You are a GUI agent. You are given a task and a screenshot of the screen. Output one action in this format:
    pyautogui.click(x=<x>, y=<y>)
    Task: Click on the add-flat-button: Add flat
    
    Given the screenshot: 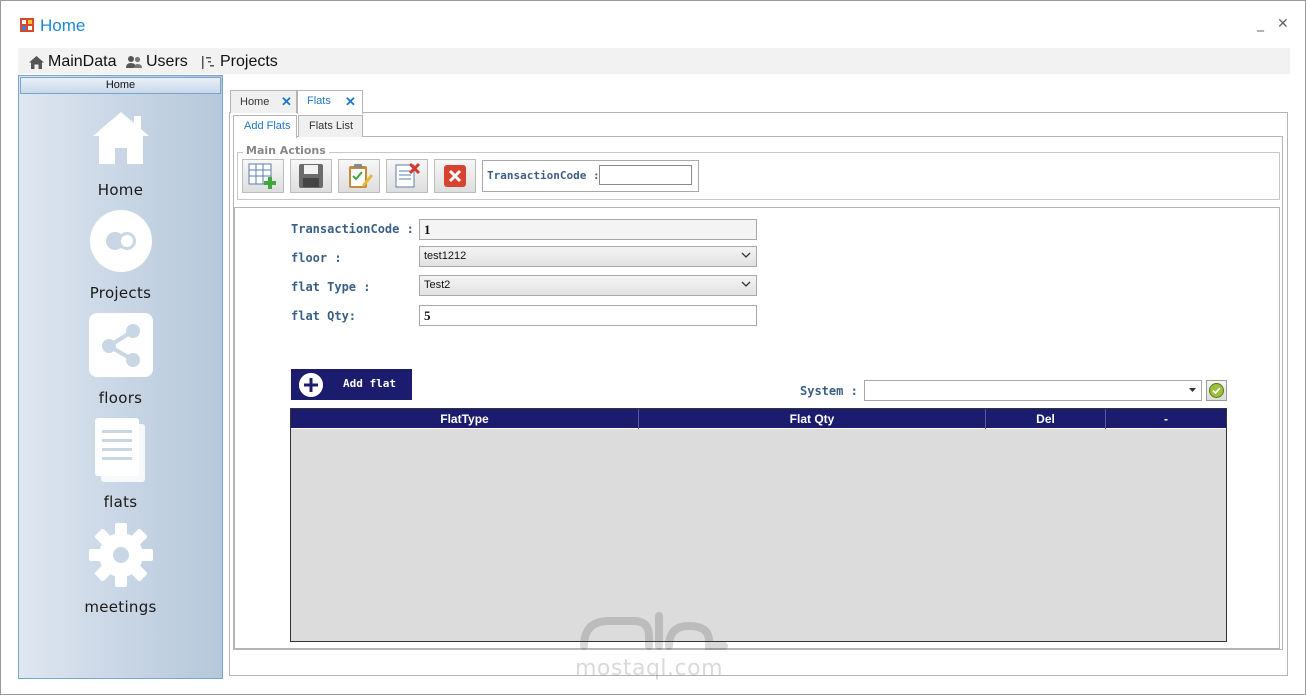 What is the action you would take?
    pyautogui.click(x=351, y=384)
    